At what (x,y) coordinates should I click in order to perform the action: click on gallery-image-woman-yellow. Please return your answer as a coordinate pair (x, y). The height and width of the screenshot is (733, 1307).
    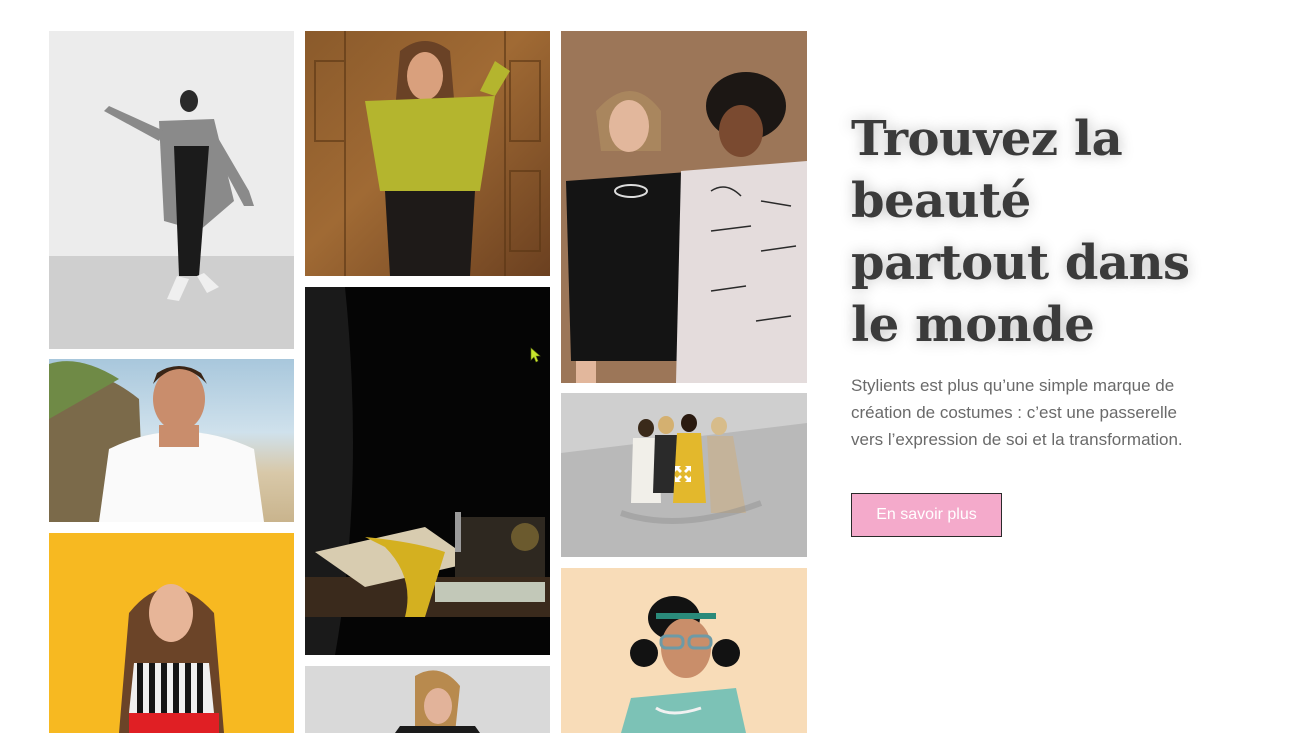
    Looking at the image, I should click on (171, 633).